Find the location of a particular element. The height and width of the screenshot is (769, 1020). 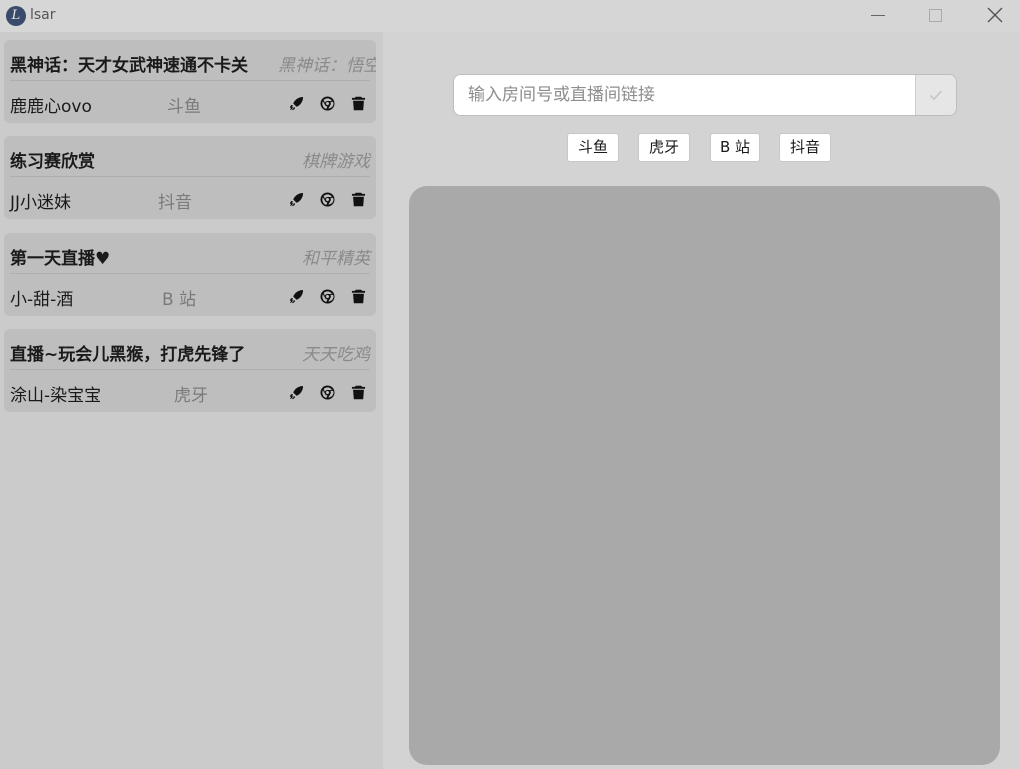

room-title: 练习赛欣赏 is located at coordinates (52, 162).